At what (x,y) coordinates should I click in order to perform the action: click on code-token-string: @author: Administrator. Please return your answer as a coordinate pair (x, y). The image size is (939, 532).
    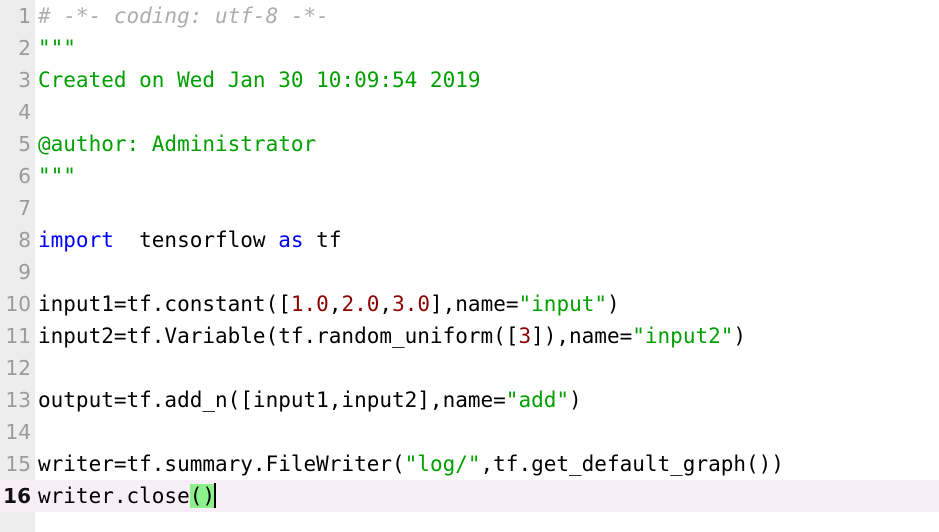
    Looking at the image, I should click on (177, 144).